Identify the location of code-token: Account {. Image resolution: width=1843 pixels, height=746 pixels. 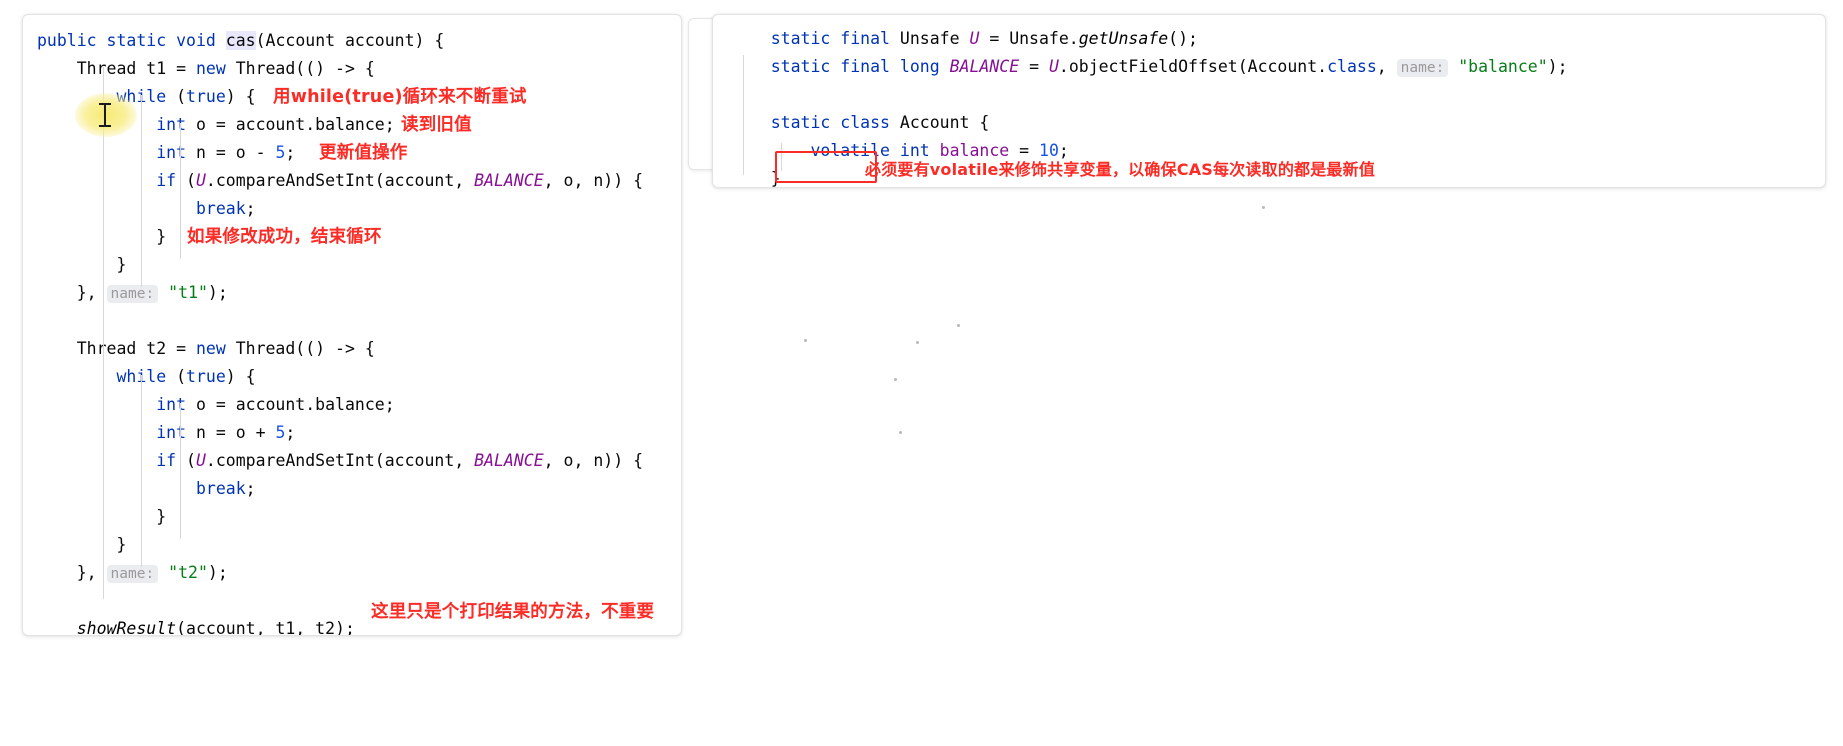
(939, 122).